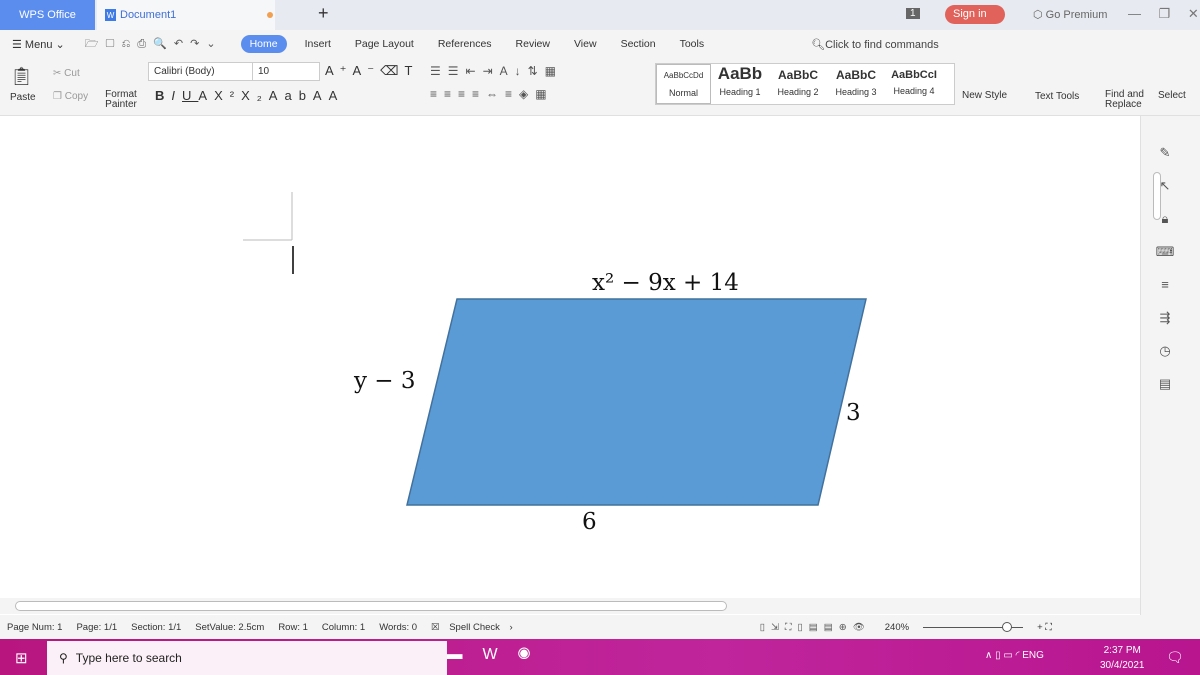 The height and width of the screenshot is (675, 1200). What do you see at coordinates (371, 606) in the screenshot?
I see `horizontal-scrollbar-thumb` at bounding box center [371, 606].